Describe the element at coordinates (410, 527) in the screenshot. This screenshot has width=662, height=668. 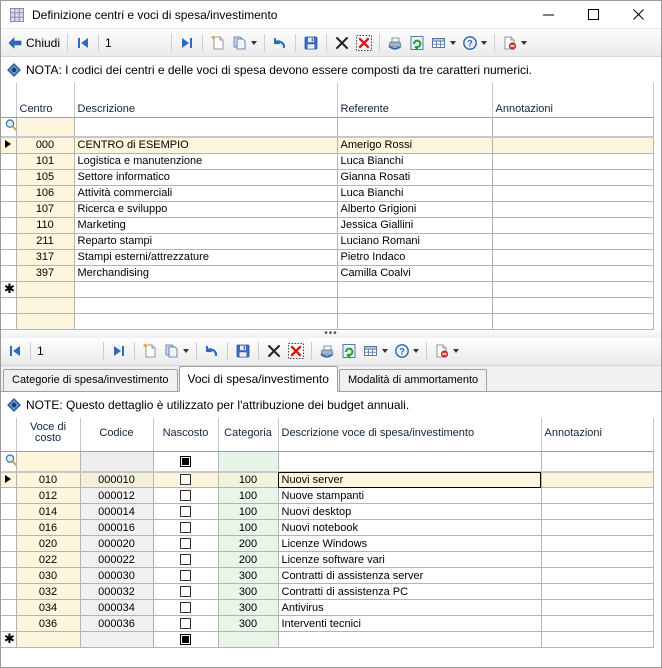
I see `cell-descrizione-voce: Nuovi notebook` at that location.